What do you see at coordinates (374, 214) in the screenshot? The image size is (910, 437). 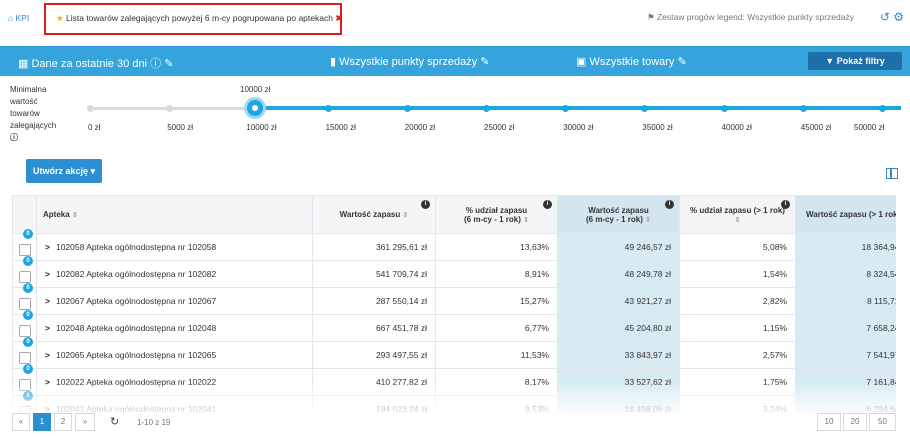 I see `column-stock-value: i Wartość zapasu ⇕` at bounding box center [374, 214].